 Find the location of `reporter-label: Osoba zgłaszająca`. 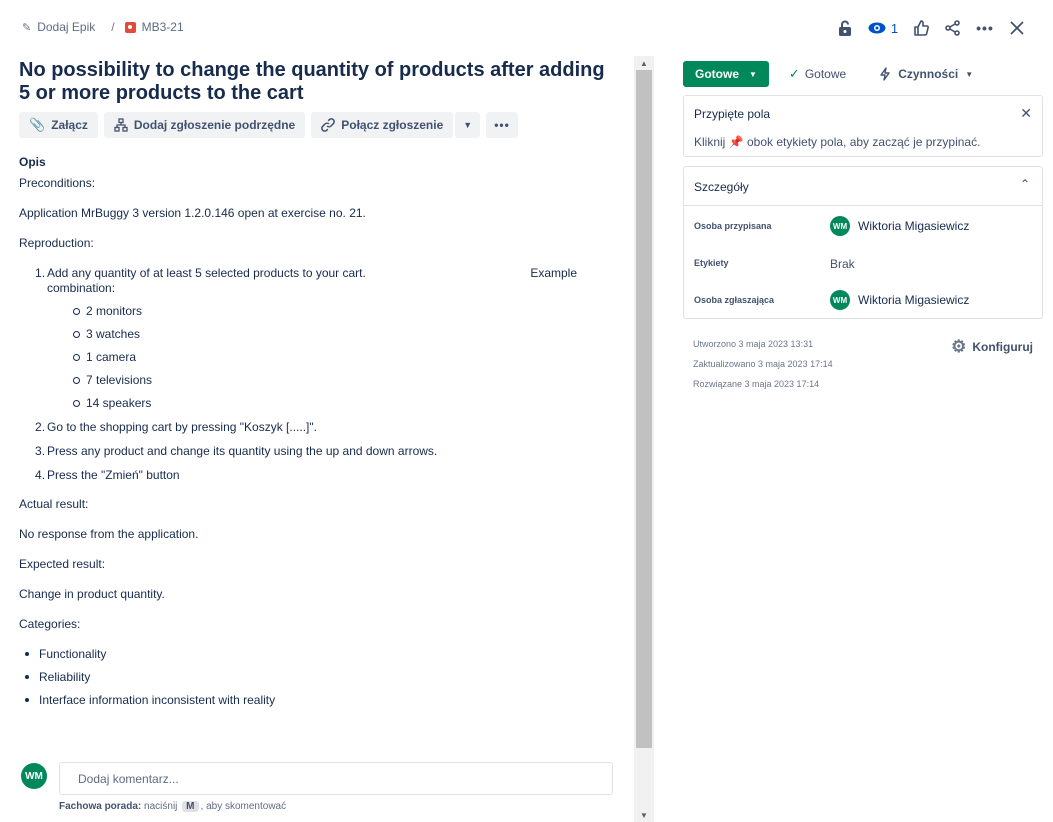

reporter-label: Osoba zgłaszająca is located at coordinates (734, 300).